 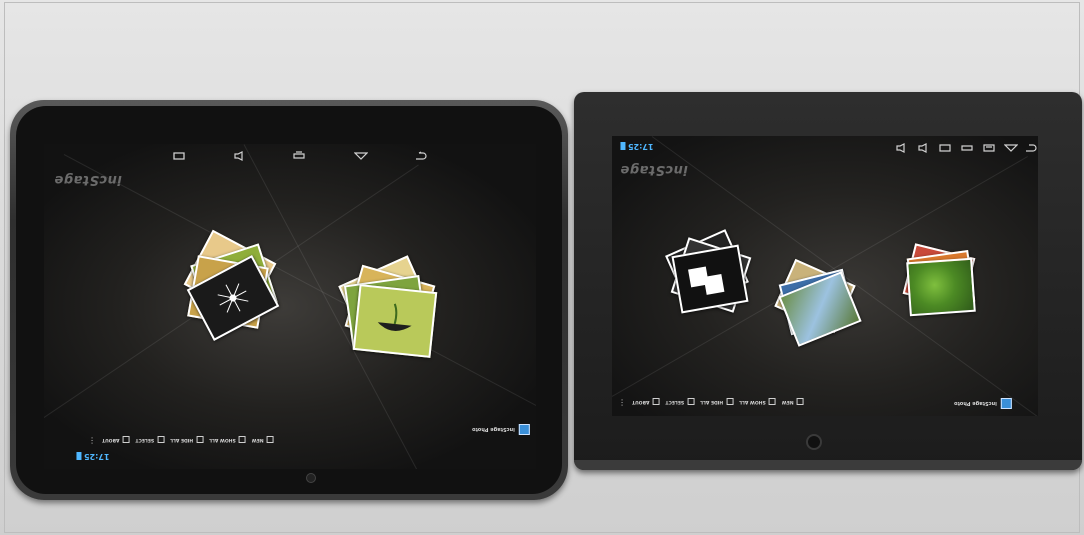 I want to click on left-tablet-home-button, so click(x=311, y=478).